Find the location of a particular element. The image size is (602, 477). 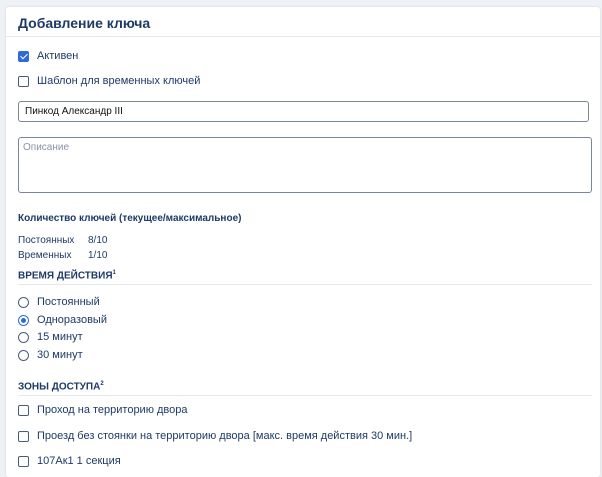

keys-count-row: Временных 1/10 is located at coordinates (62, 255).